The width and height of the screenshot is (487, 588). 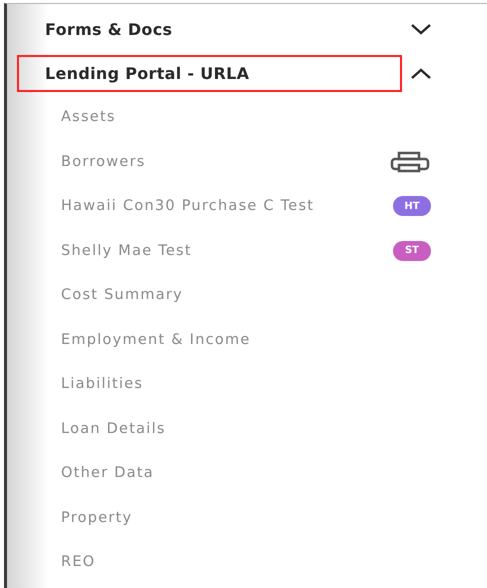 I want to click on menu-item: Hawaii Con30 Purchase C Test, so click(x=187, y=206).